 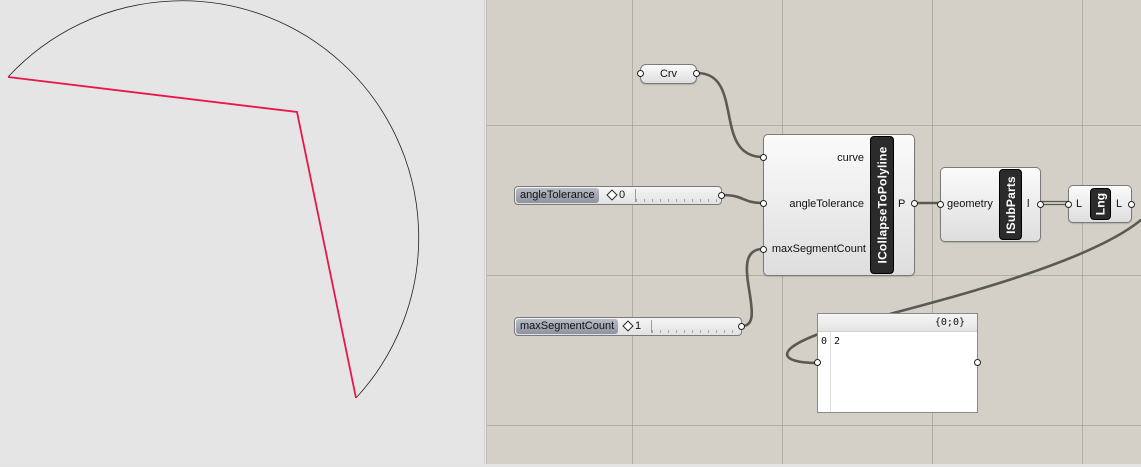 What do you see at coordinates (1040, 204) in the screenshot?
I see `subparts-output-grip` at bounding box center [1040, 204].